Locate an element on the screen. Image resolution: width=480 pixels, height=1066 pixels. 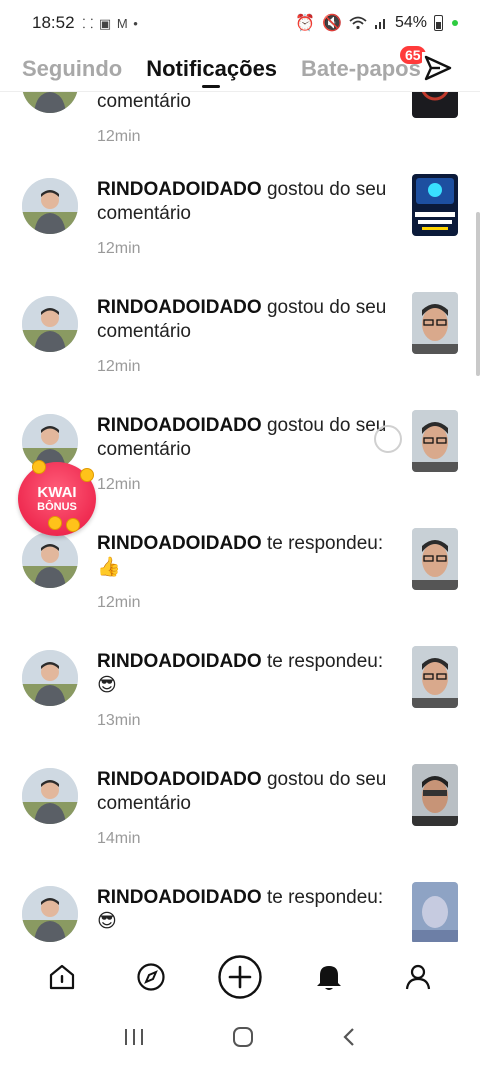
send-button is located at coordinates (438, 68).